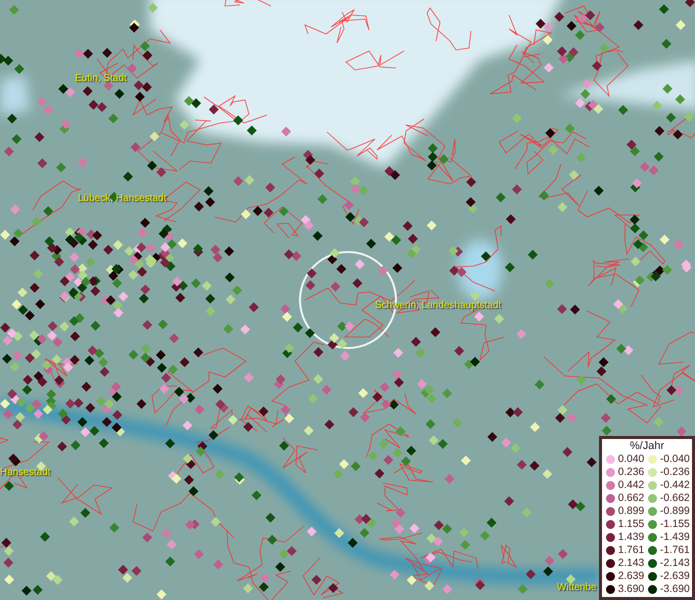 The image size is (695, 600). I want to click on place-label: Eutin, Stadt, so click(101, 79).